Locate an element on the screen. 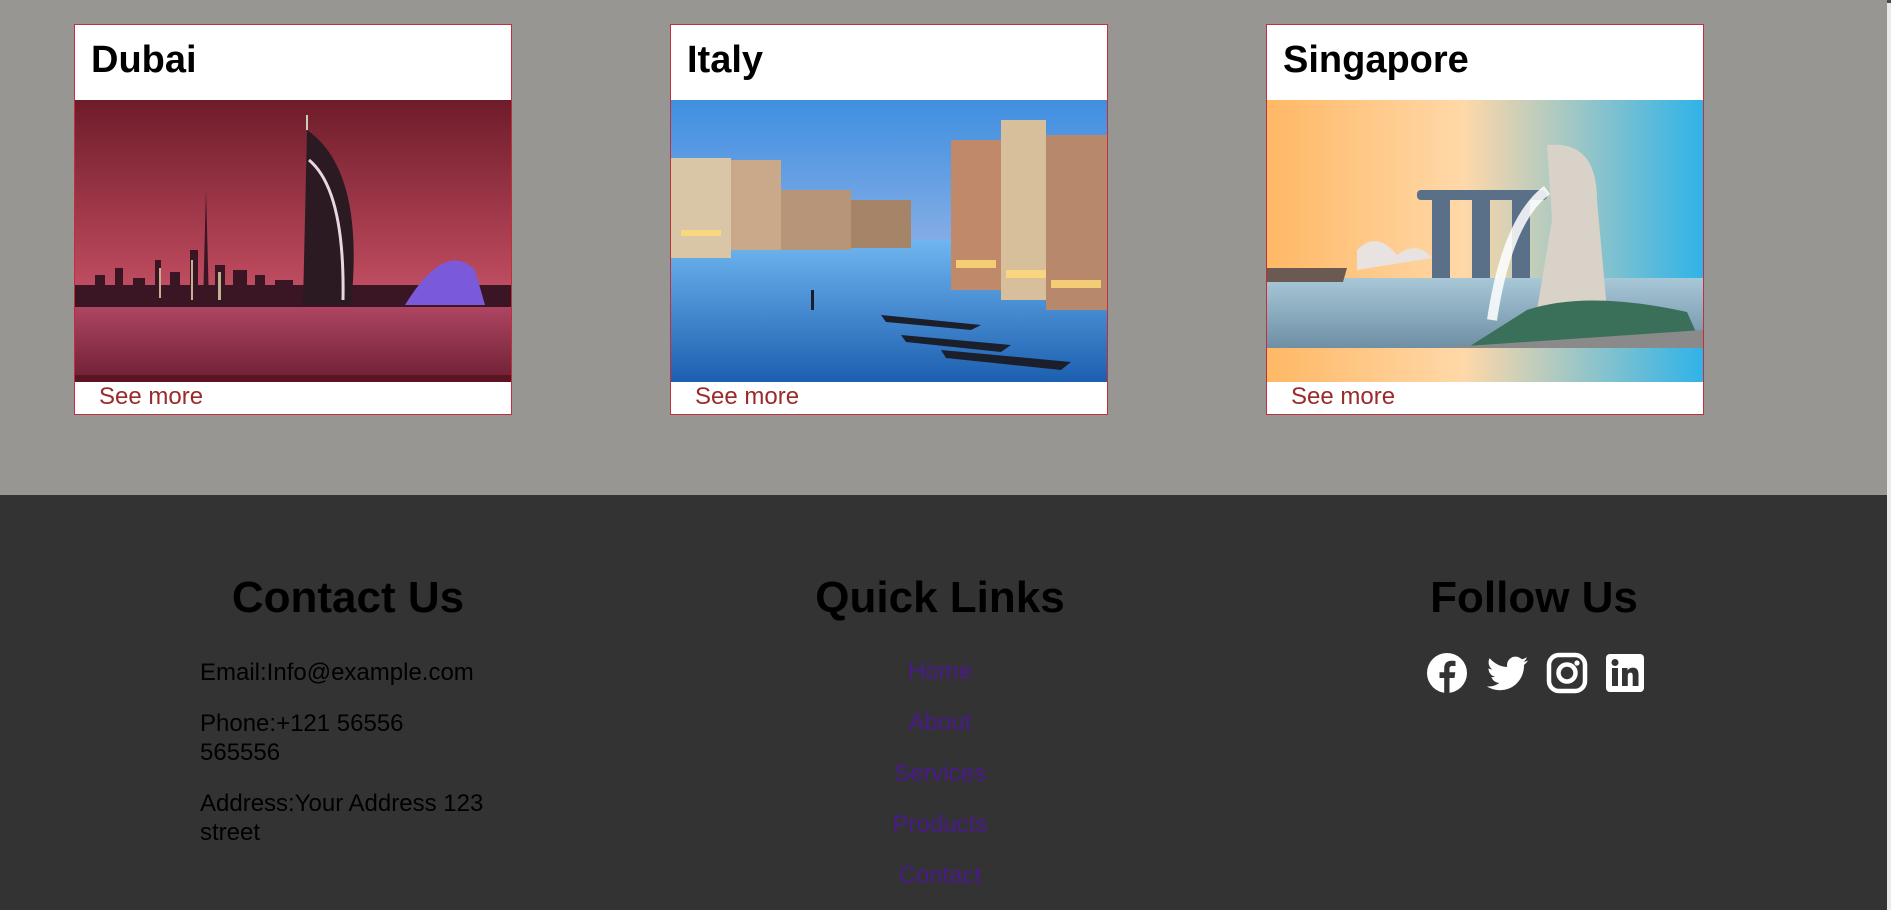 Image resolution: width=1891 pixels, height=910 pixels. dubai-skyline-image is located at coordinates (293, 241).